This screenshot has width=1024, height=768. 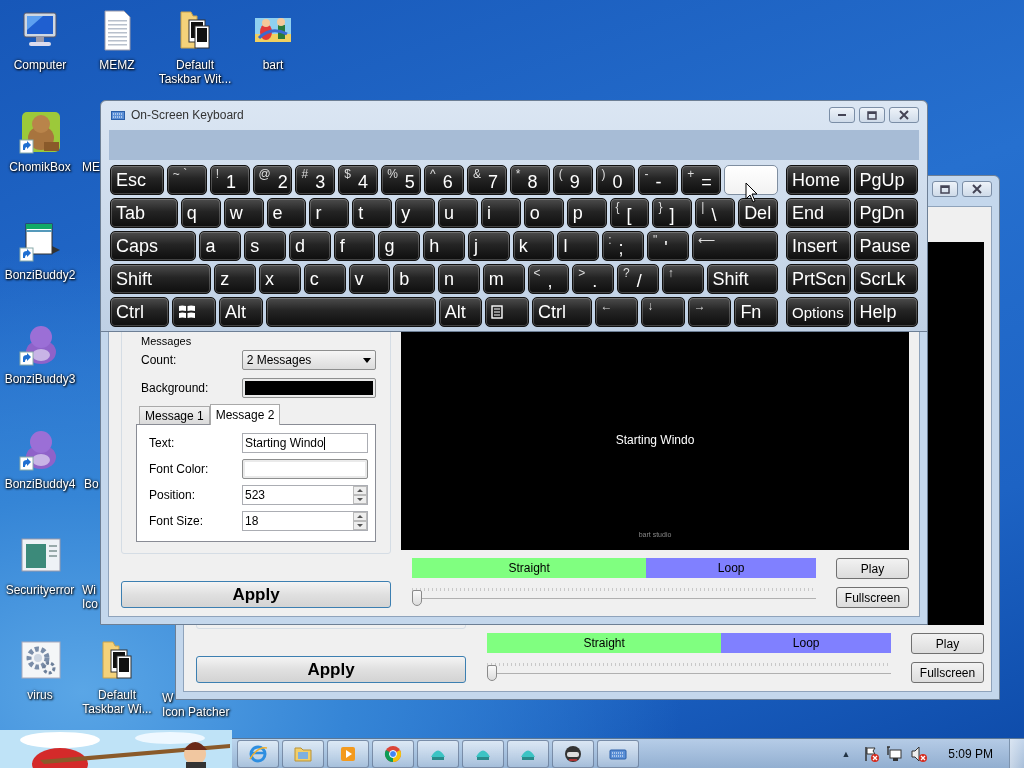 What do you see at coordinates (623, 246) in the screenshot?
I see `keyboard-key: : ;` at bounding box center [623, 246].